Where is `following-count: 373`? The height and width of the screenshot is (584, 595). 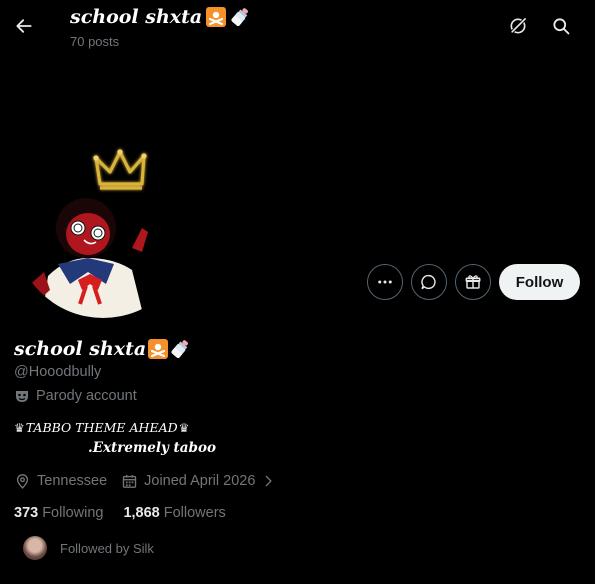 following-count: 373 is located at coordinates (26, 513).